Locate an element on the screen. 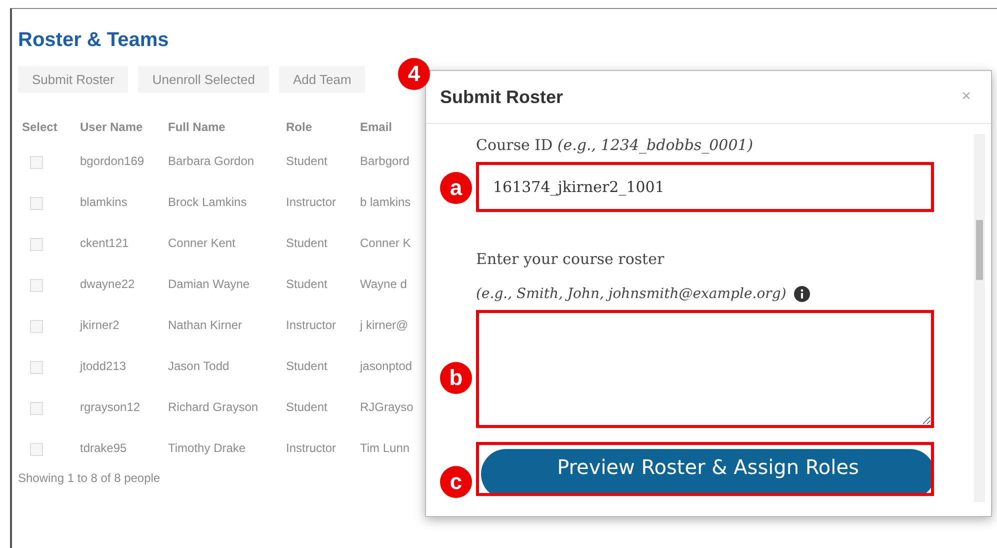  column-header: Email is located at coordinates (376, 127).